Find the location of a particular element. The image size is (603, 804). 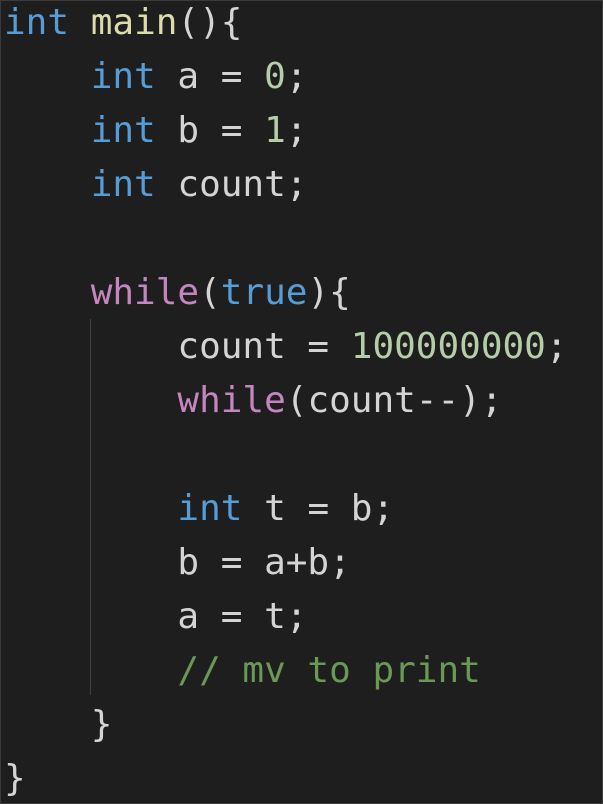

code-token: (){ is located at coordinates (210, 22).